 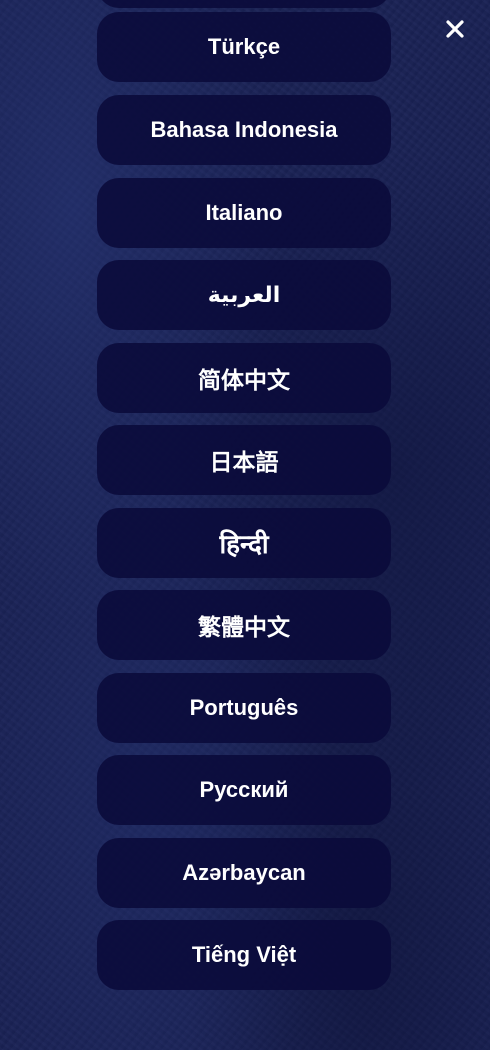 What do you see at coordinates (244, 460) in the screenshot?
I see `language-button-japanese: 日本語` at bounding box center [244, 460].